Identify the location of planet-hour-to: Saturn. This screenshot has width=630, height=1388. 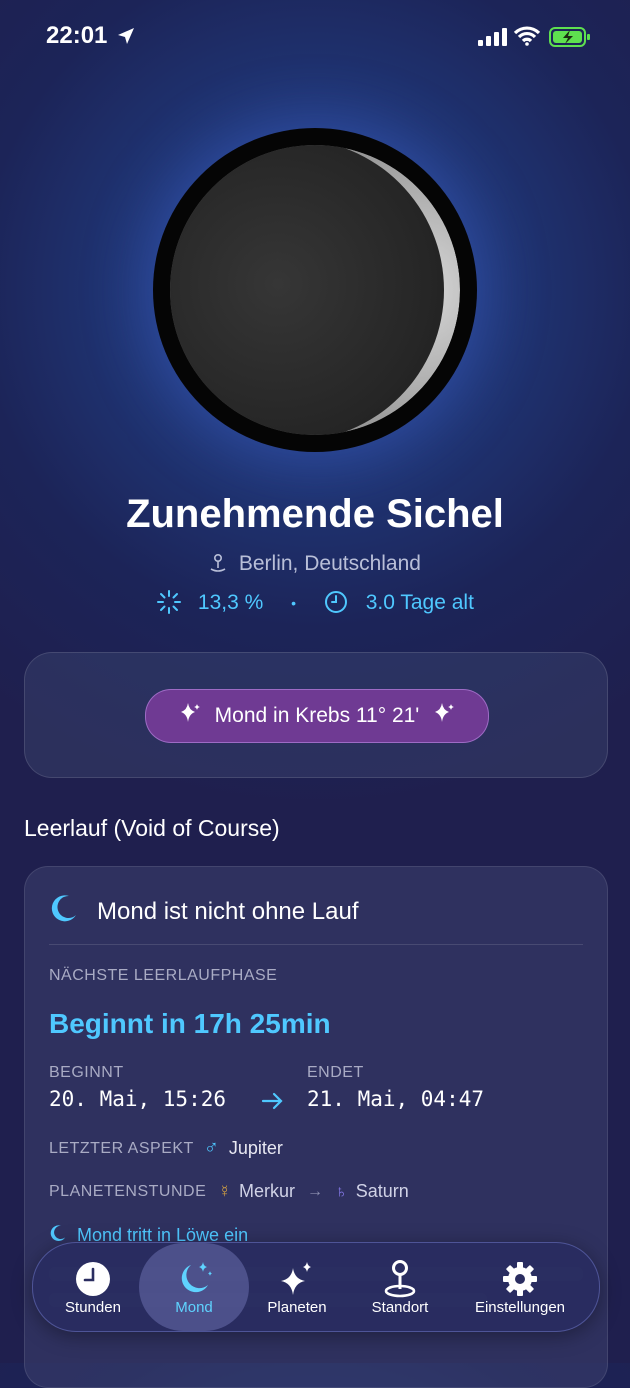
(382, 1191).